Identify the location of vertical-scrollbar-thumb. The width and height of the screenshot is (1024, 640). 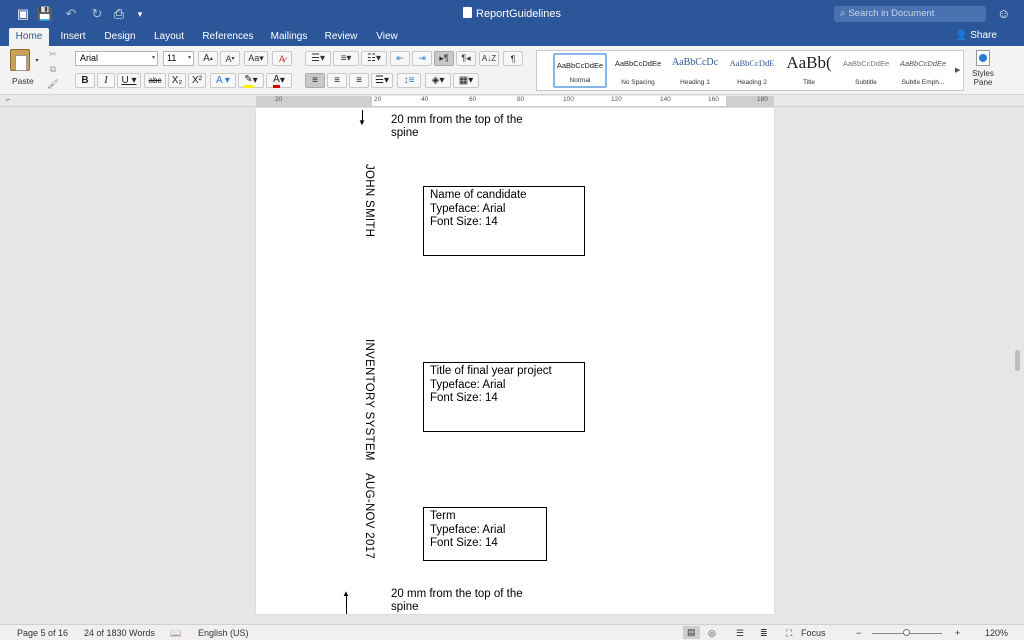
(1017, 360).